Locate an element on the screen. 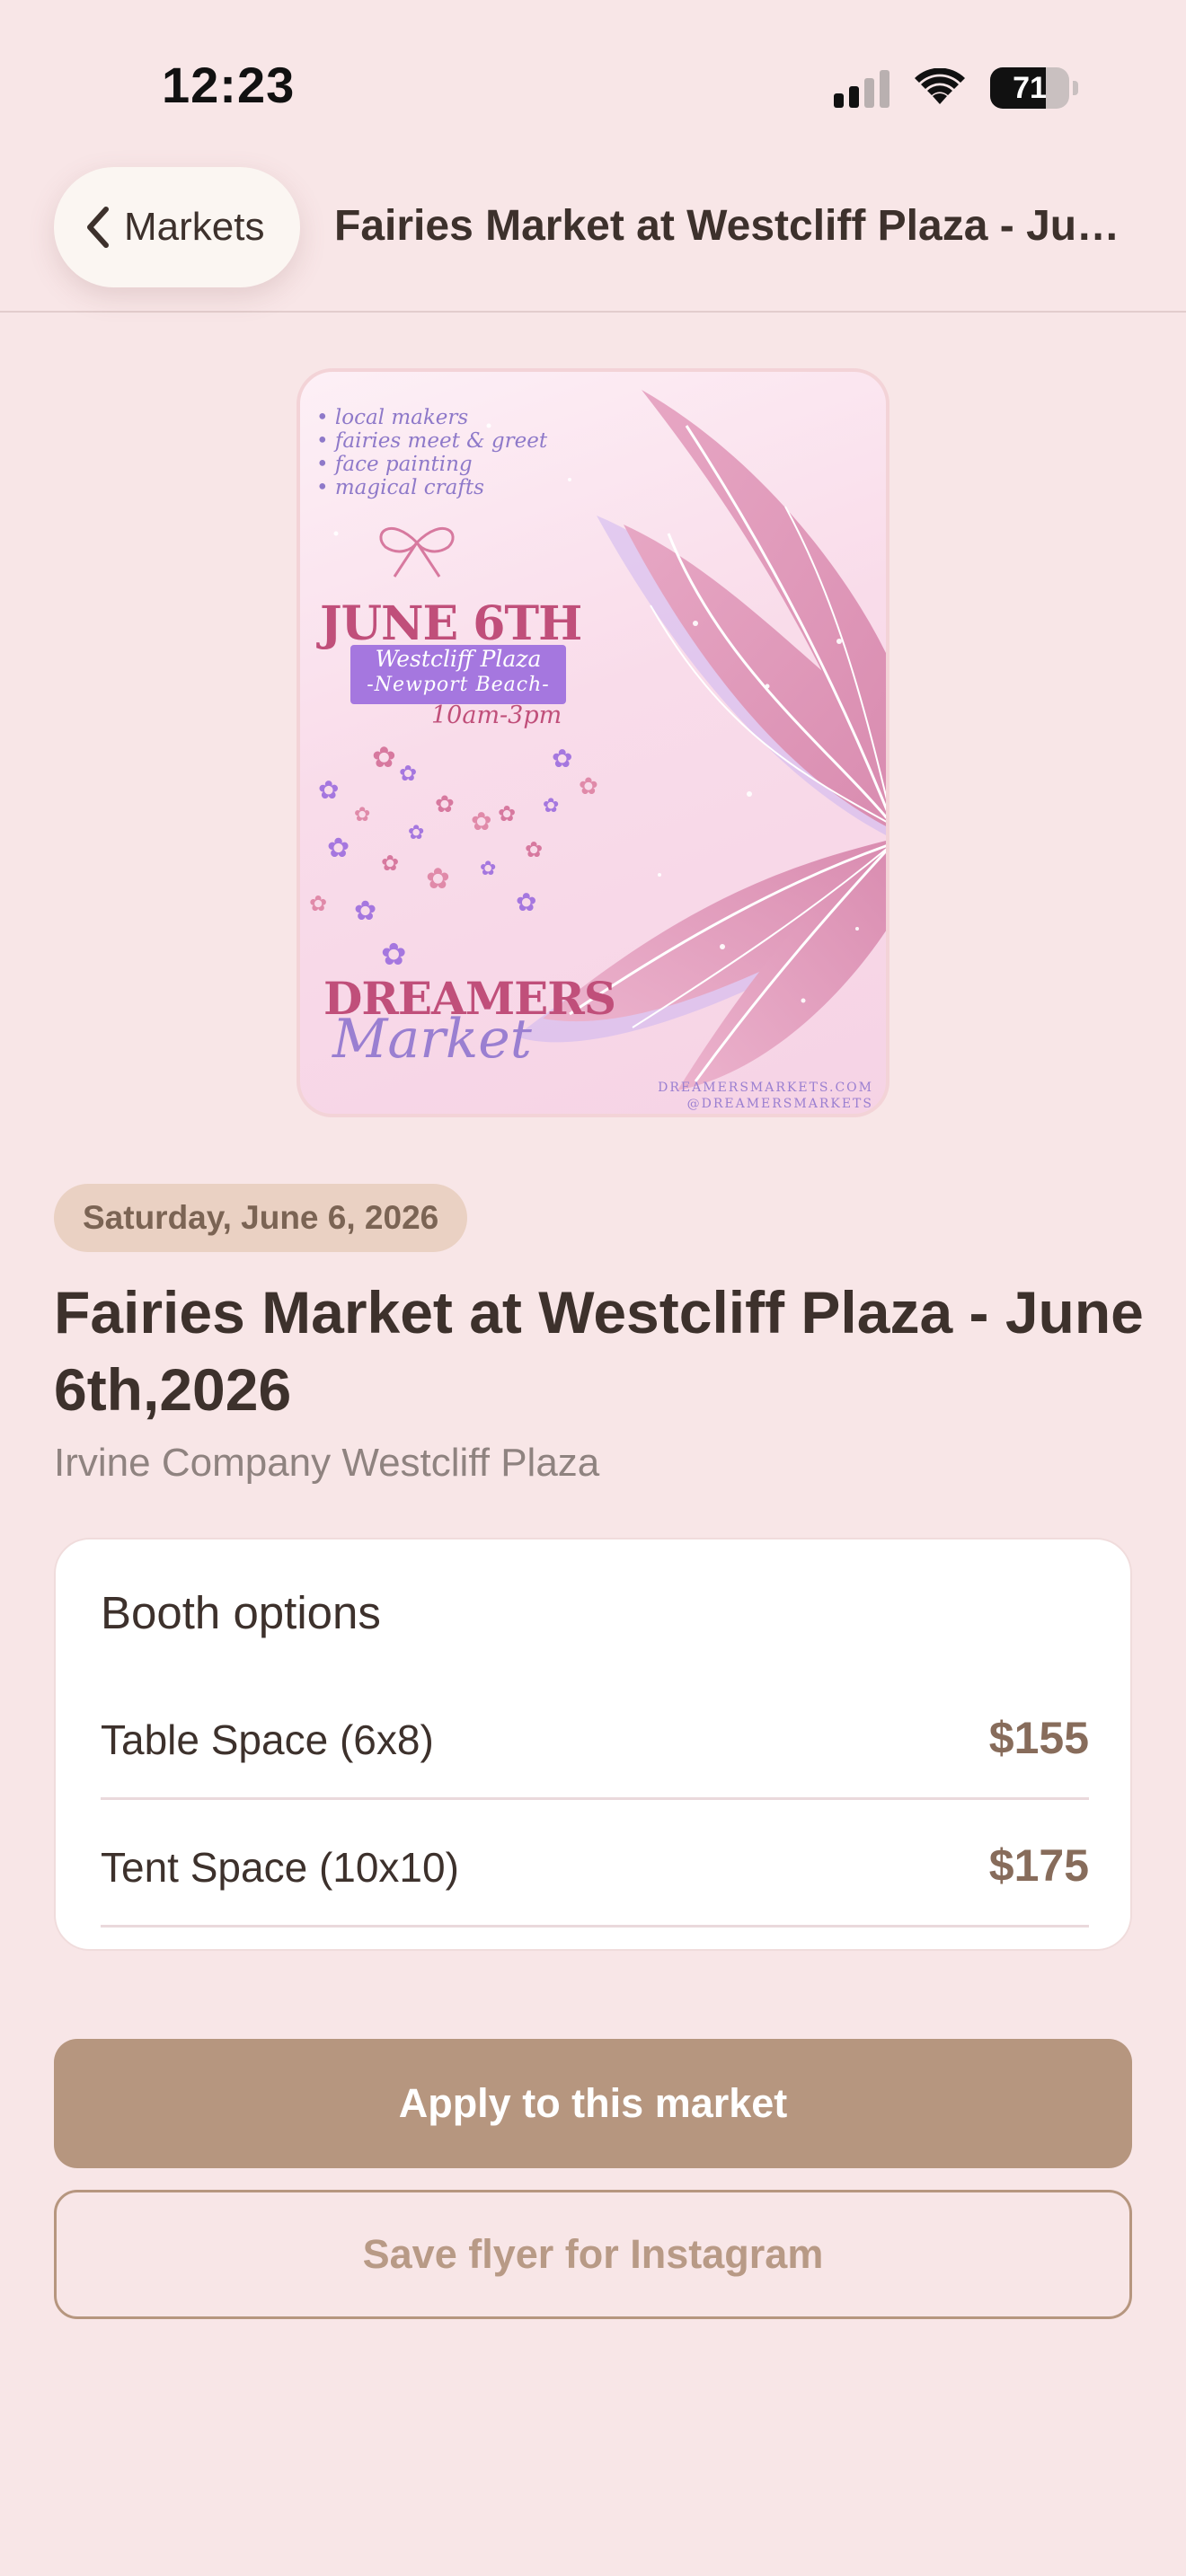 The width and height of the screenshot is (1186, 2576). cellular-signal-icon is located at coordinates (862, 88).